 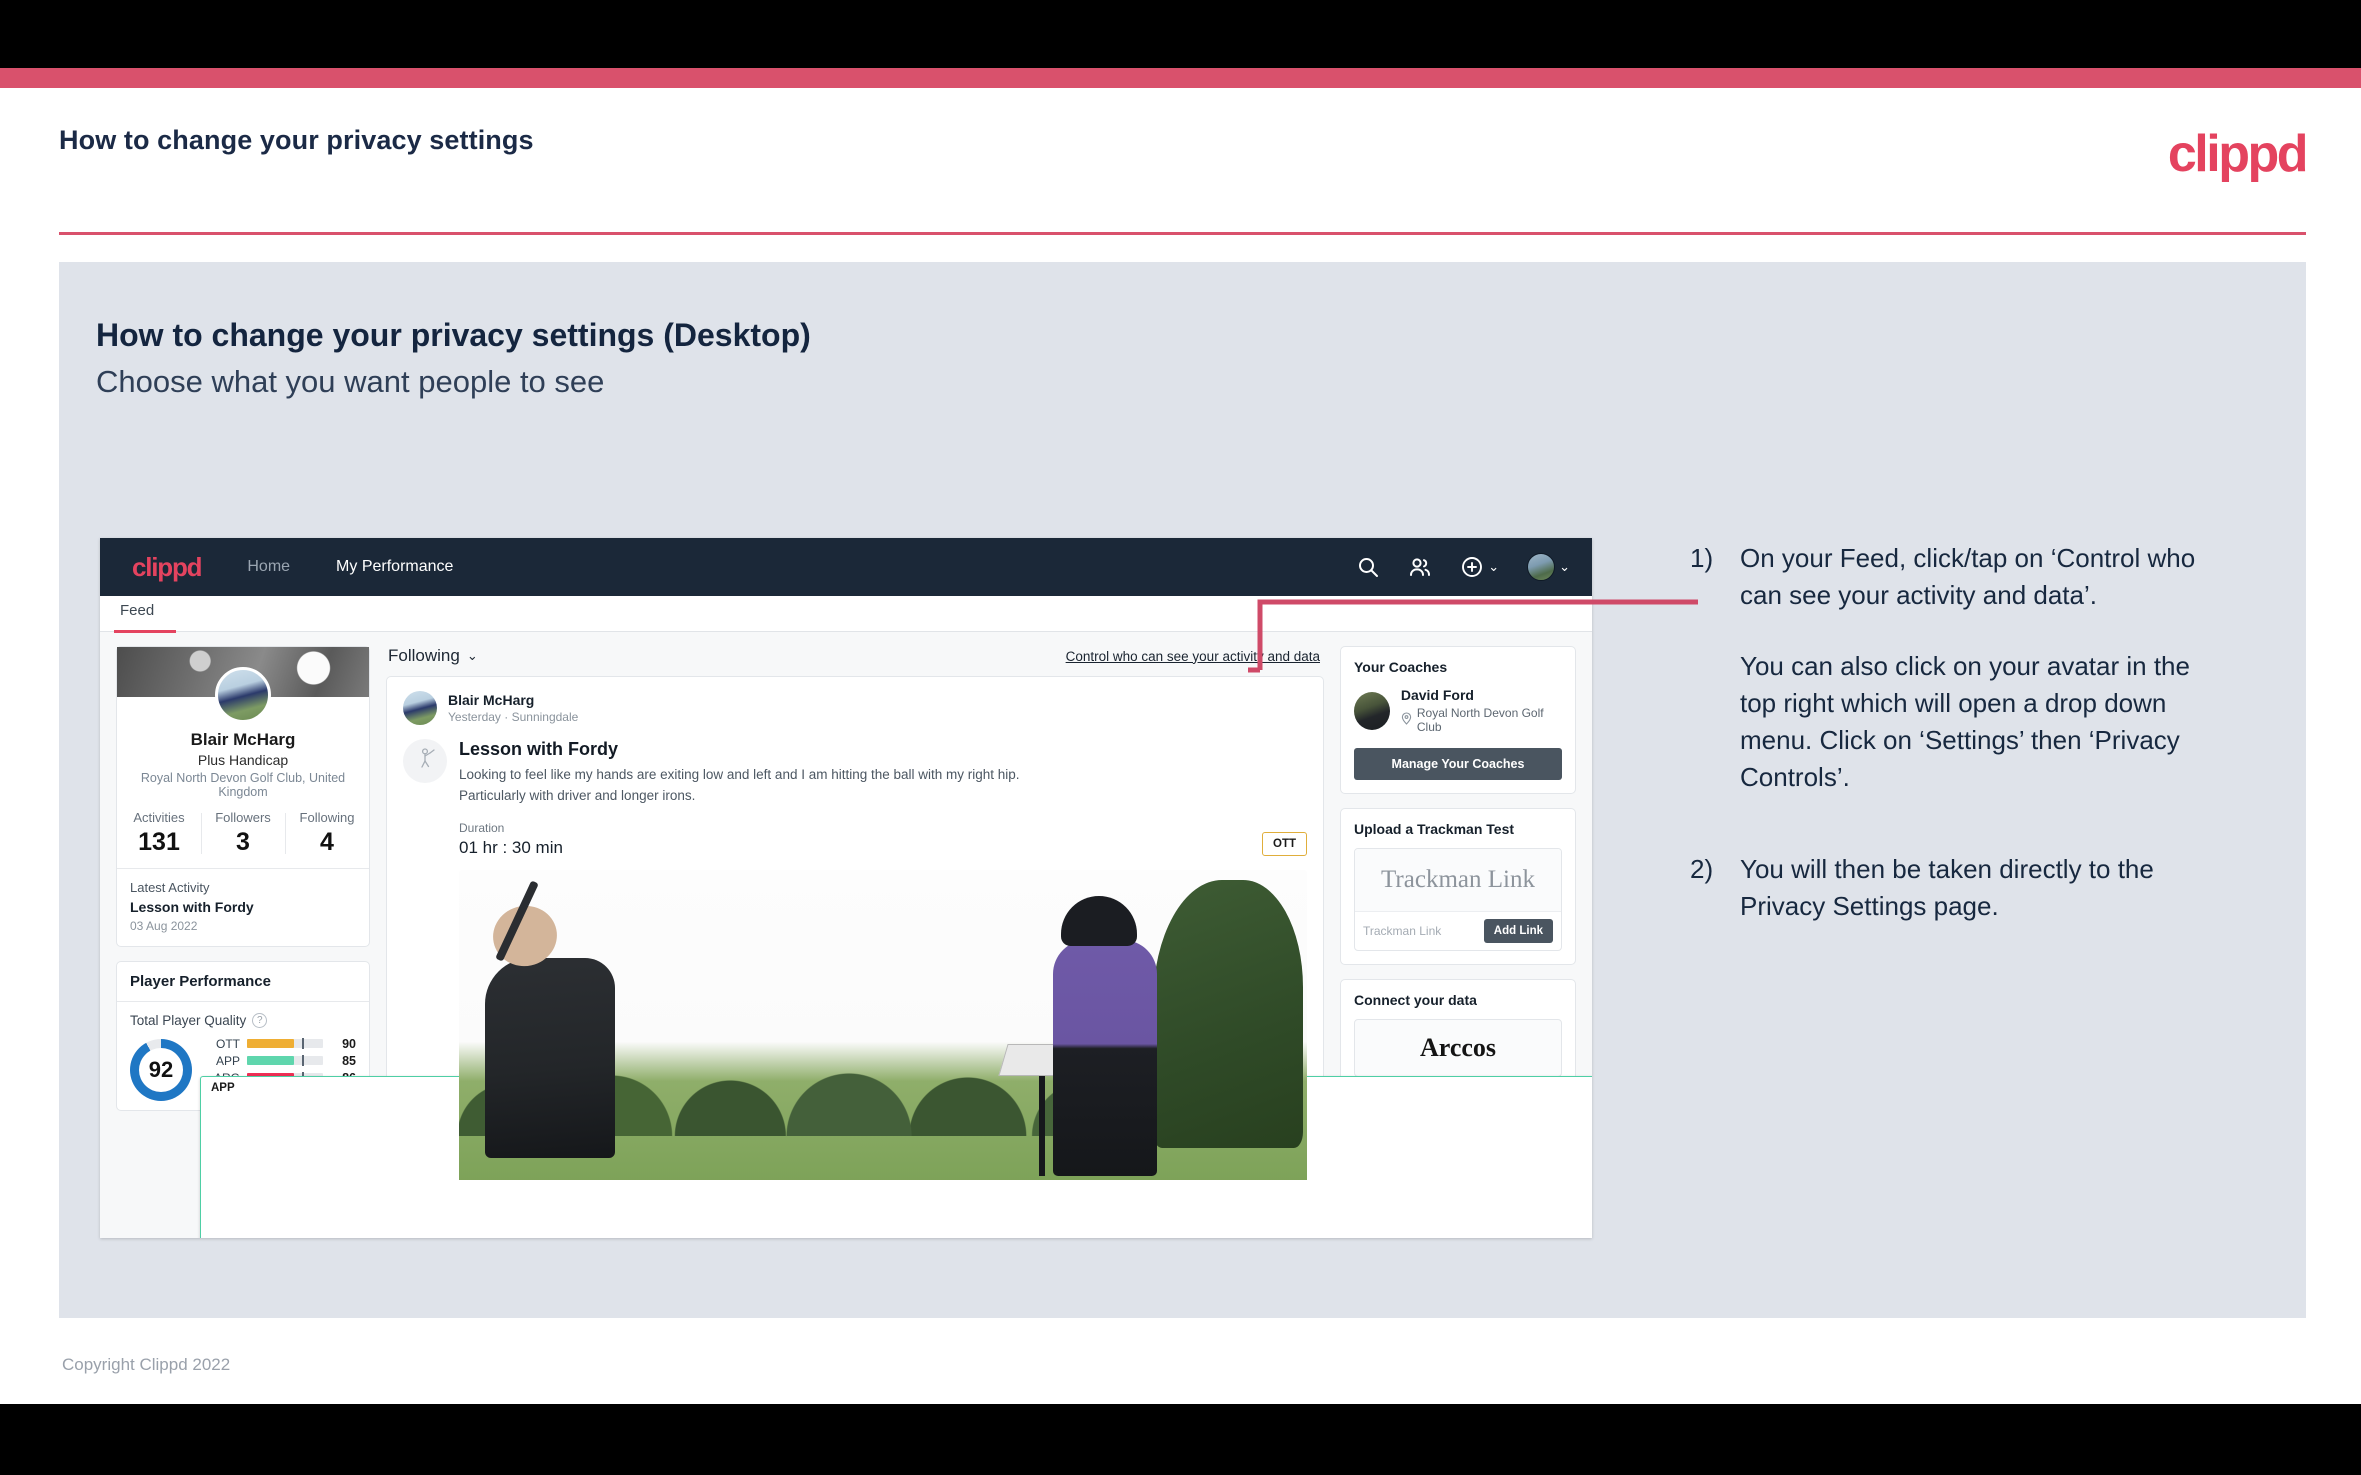 I want to click on feed-filter-label: Following, so click(x=424, y=655).